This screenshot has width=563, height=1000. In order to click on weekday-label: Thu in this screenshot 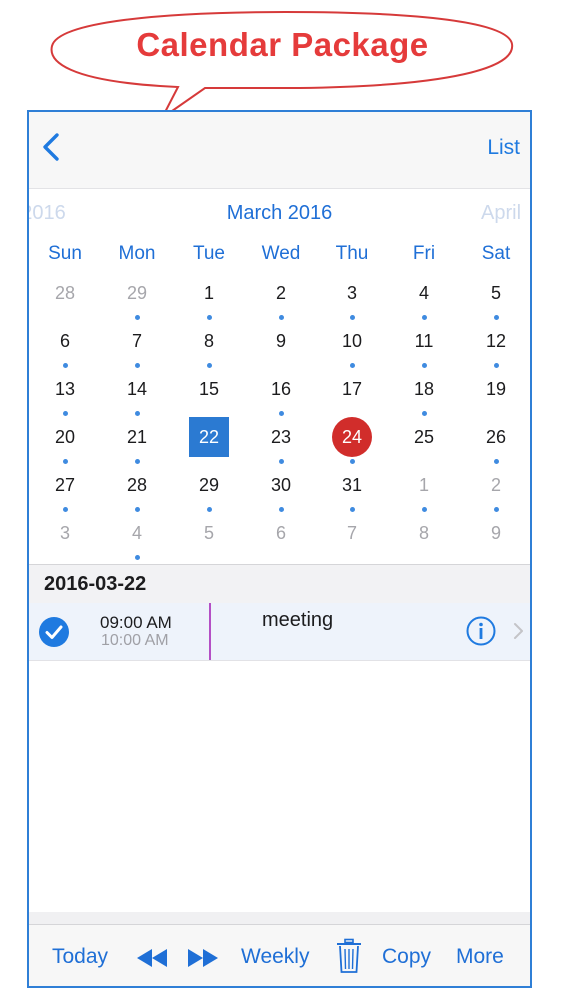, I will do `click(352, 253)`.